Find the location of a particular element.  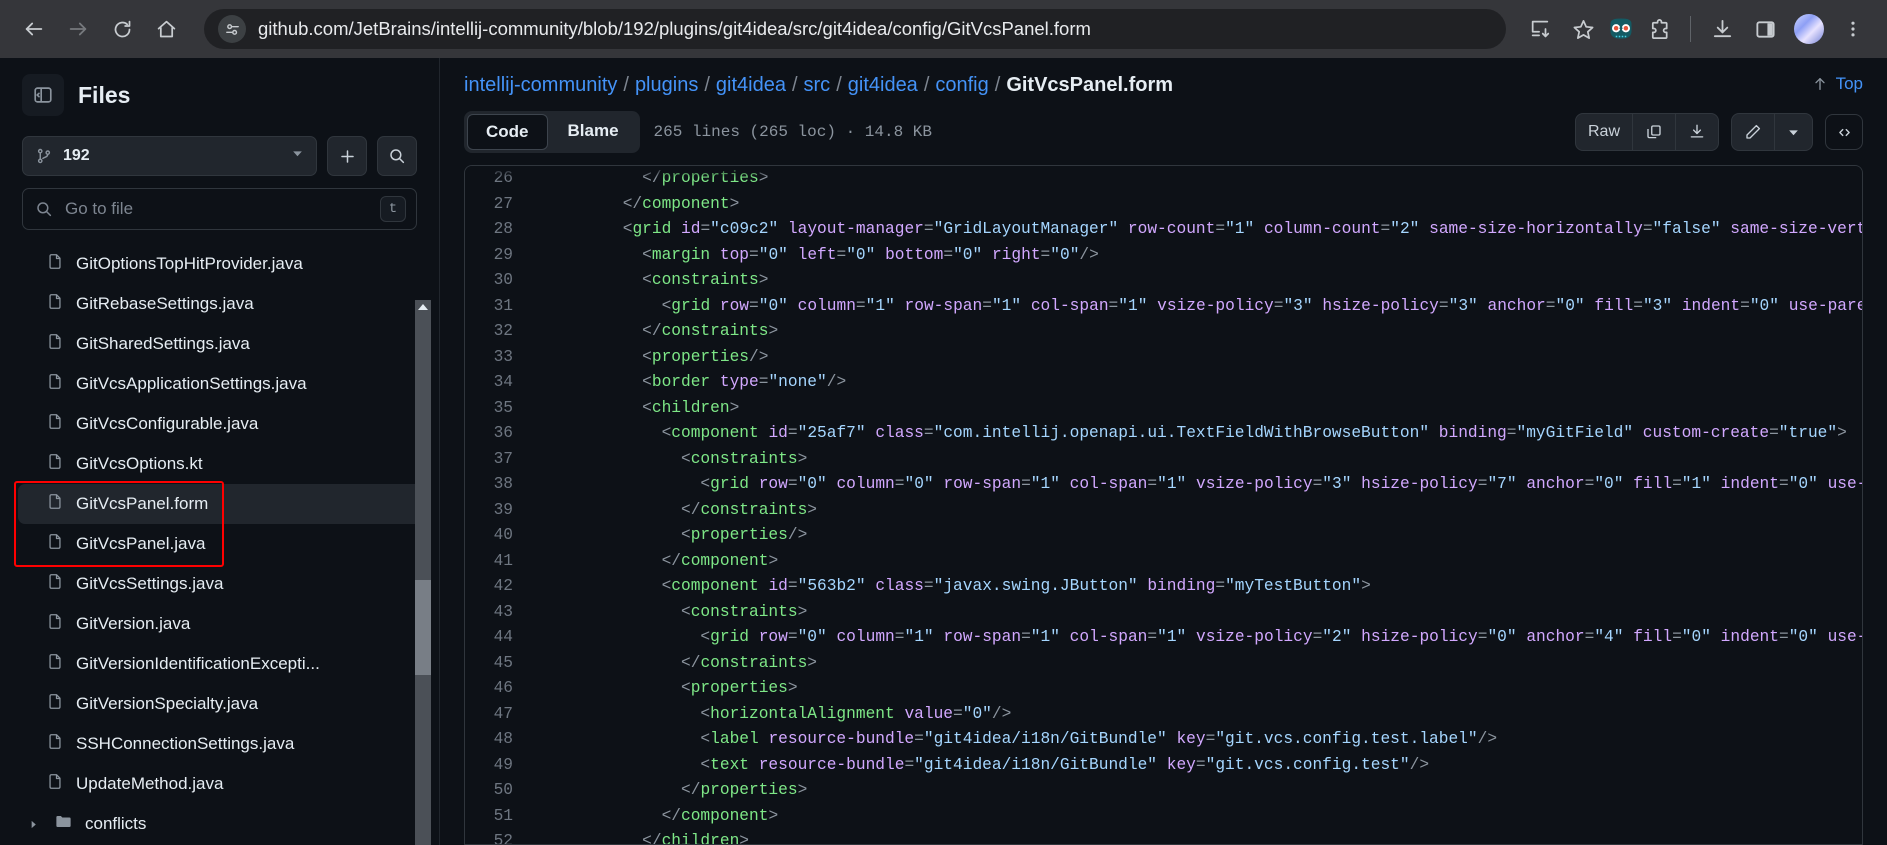

line-content: </children> is located at coordinates (1196, 836).